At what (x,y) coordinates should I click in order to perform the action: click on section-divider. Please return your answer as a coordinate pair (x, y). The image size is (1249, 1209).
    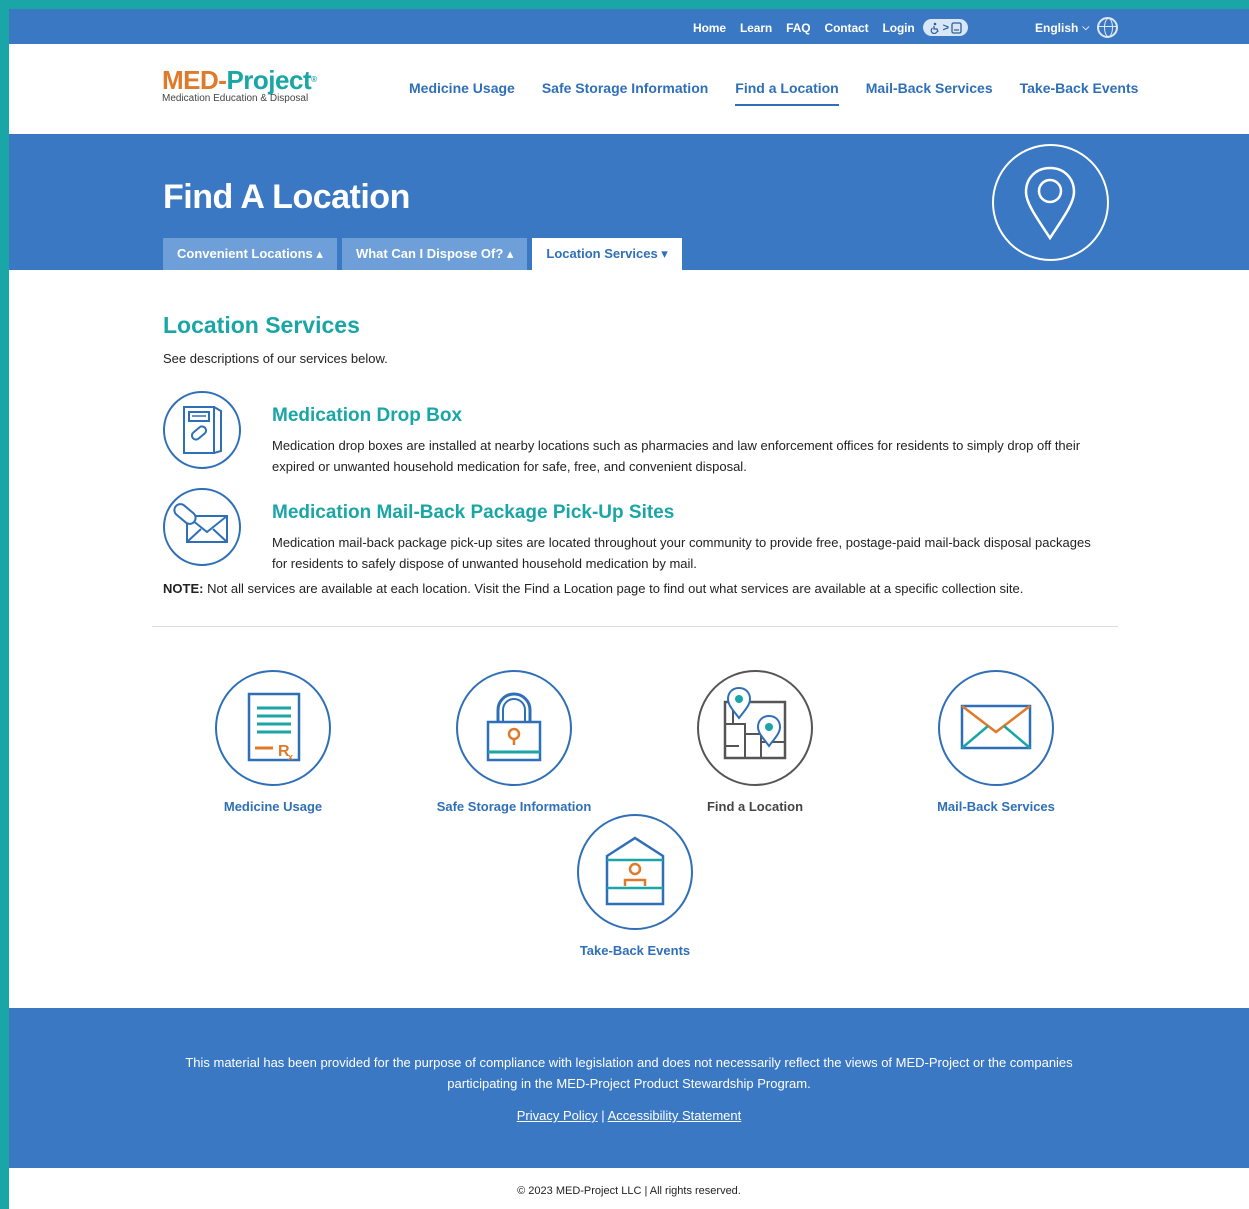
    Looking at the image, I should click on (635, 626).